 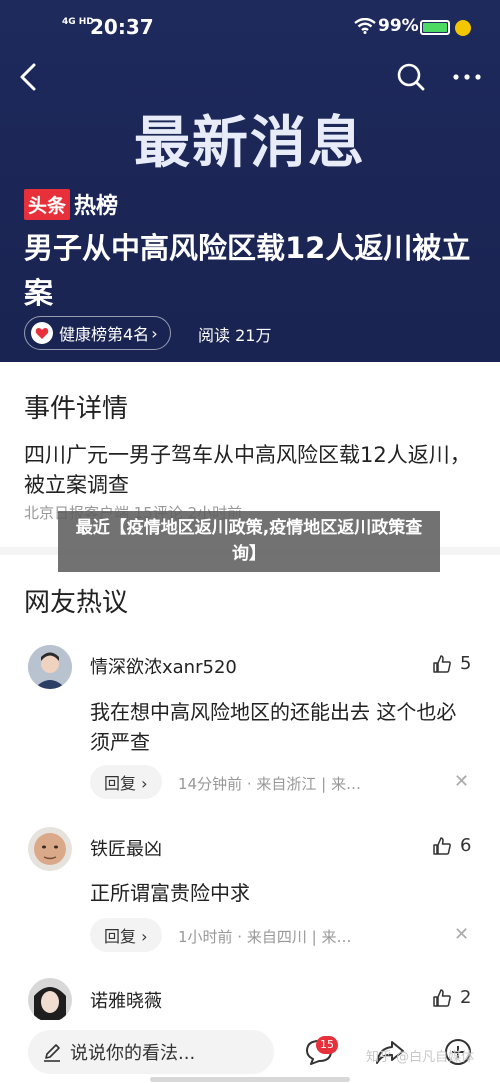 I want to click on like-button: 5, so click(x=451, y=663).